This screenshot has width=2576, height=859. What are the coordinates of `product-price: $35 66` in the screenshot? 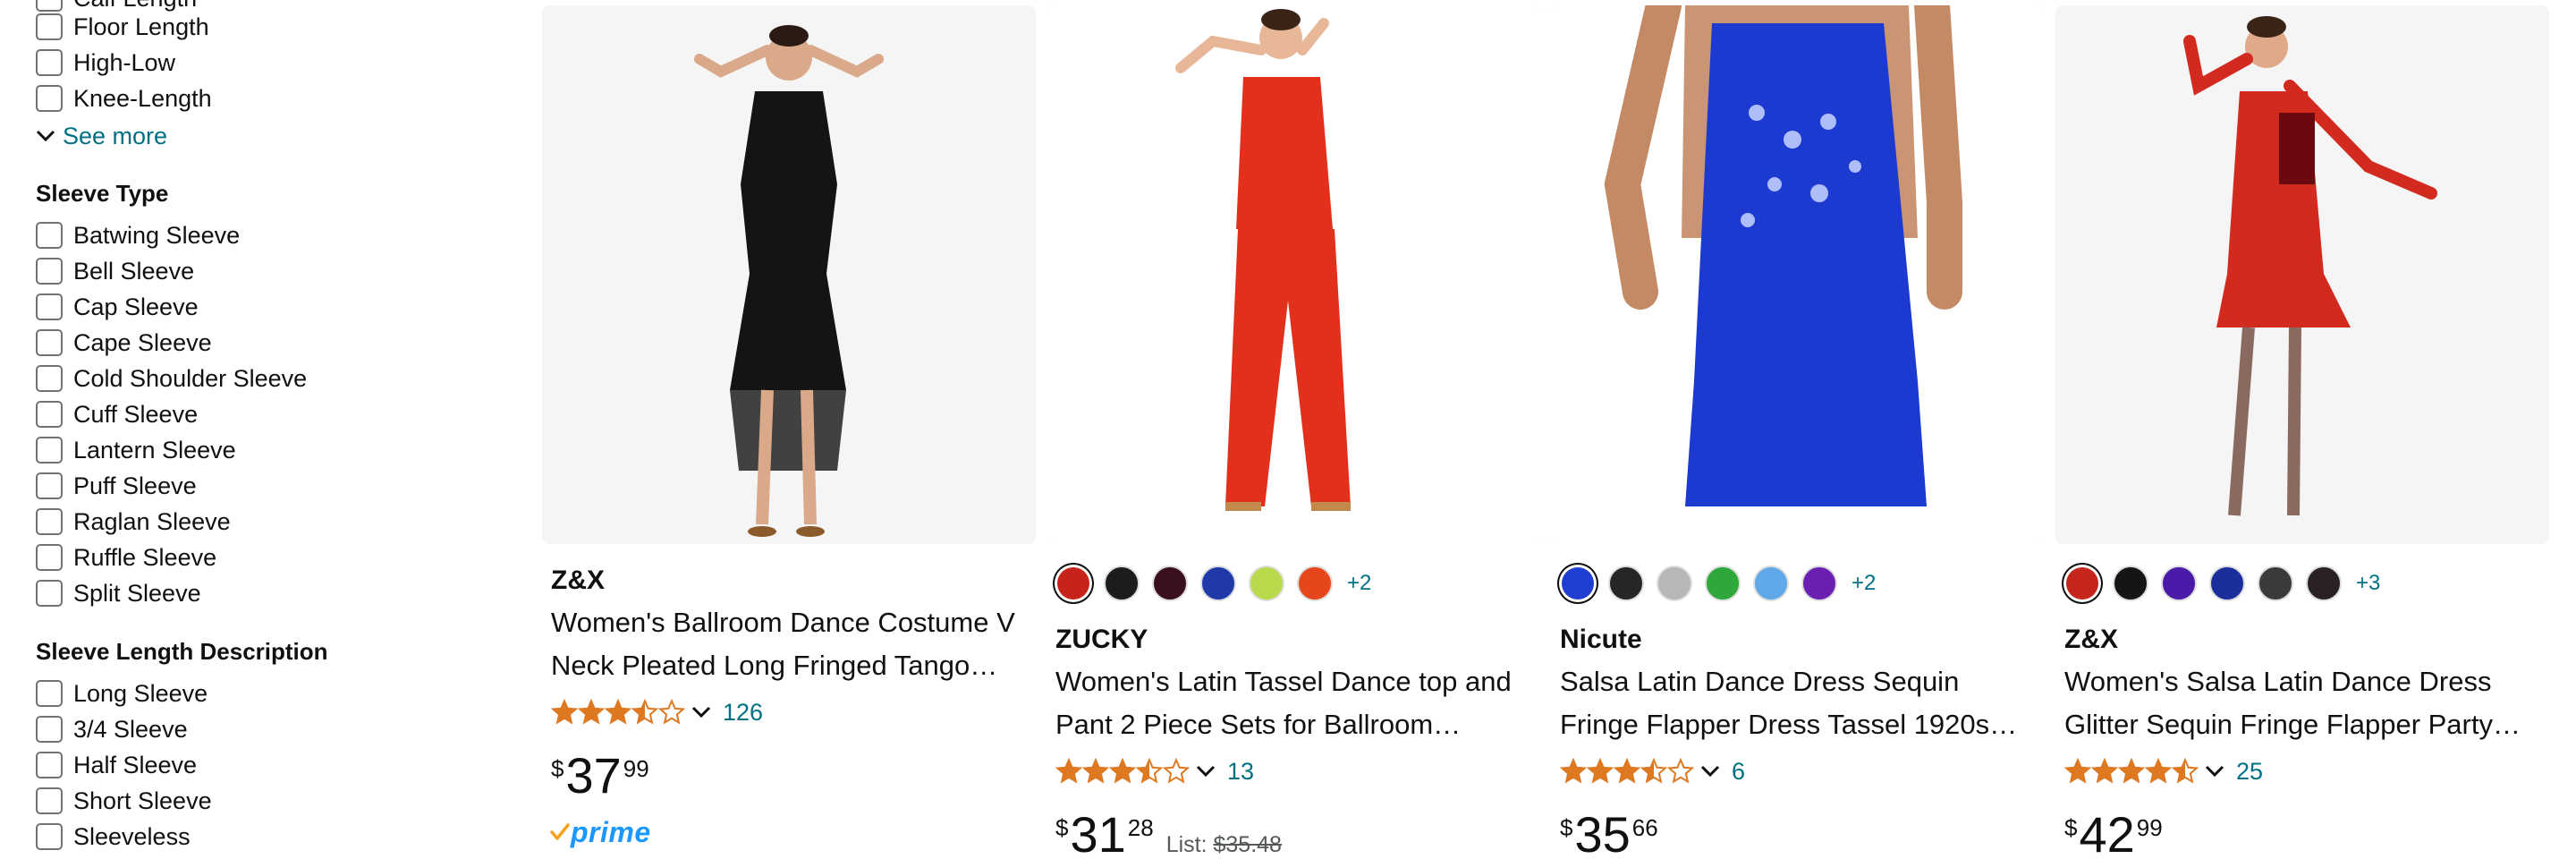 It's located at (1609, 833).